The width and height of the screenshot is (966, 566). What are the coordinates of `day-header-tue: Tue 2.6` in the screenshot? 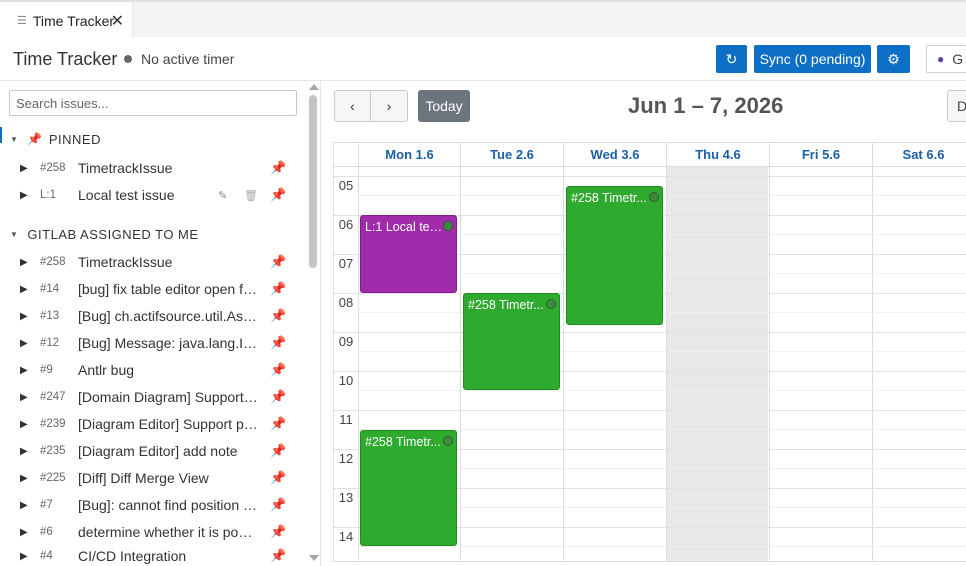 It's located at (511, 154).